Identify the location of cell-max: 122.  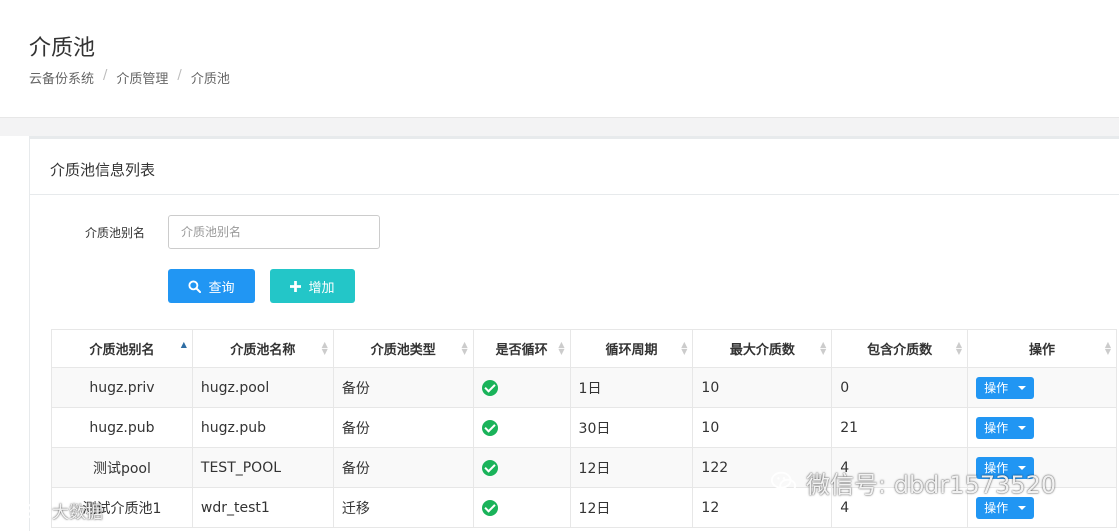
(762, 467).